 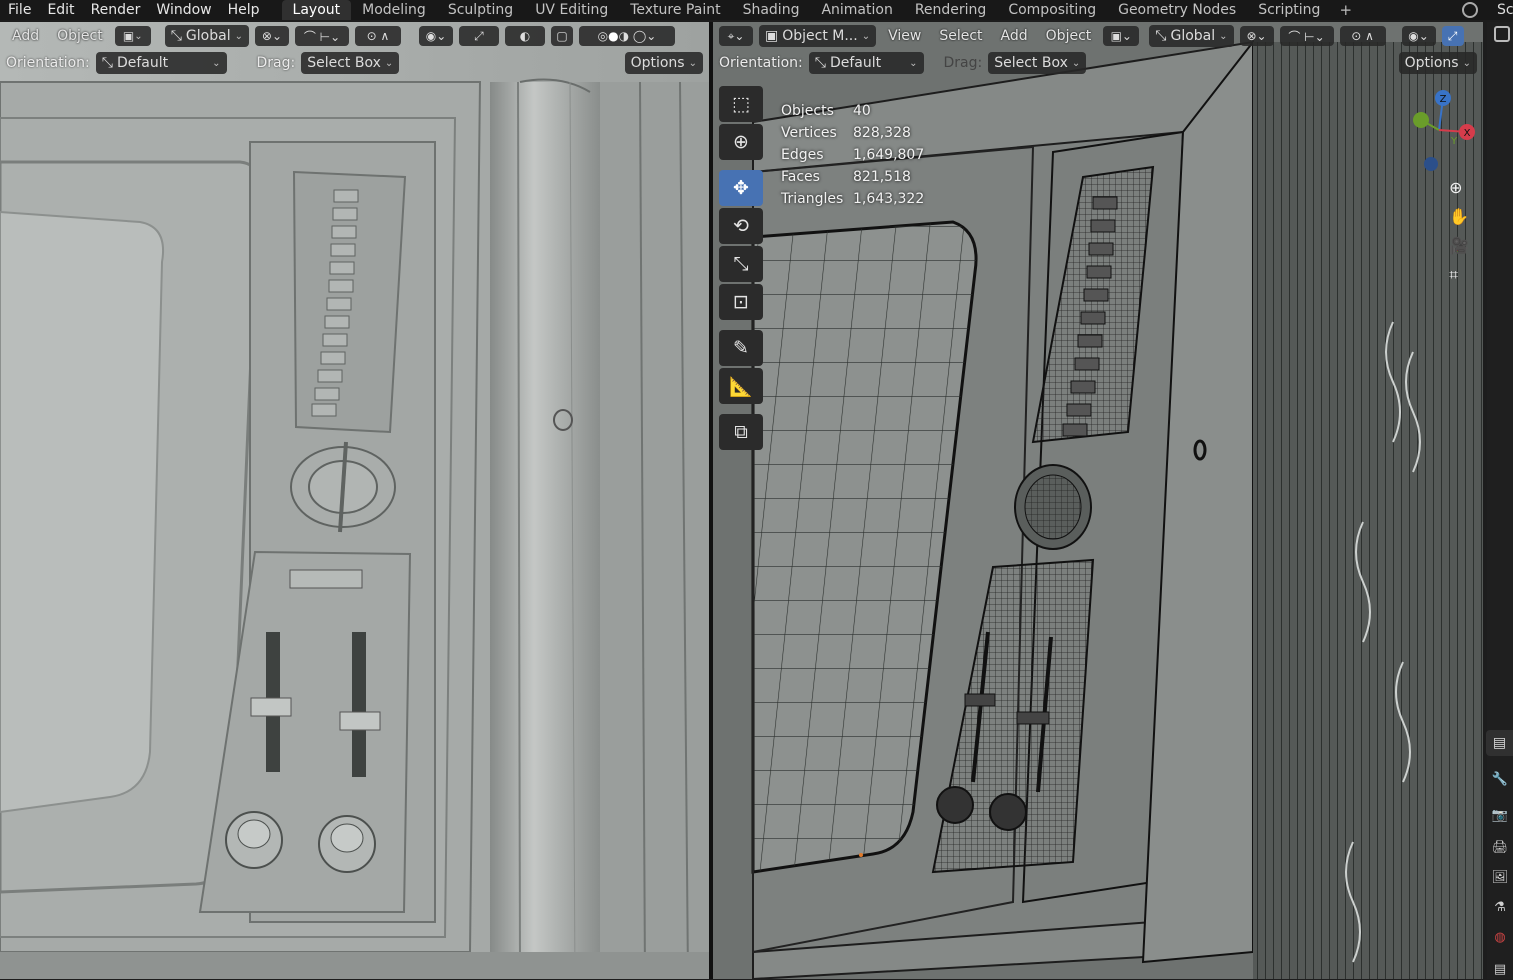 What do you see at coordinates (25, 36) in the screenshot?
I see `left-add-menu: Add` at bounding box center [25, 36].